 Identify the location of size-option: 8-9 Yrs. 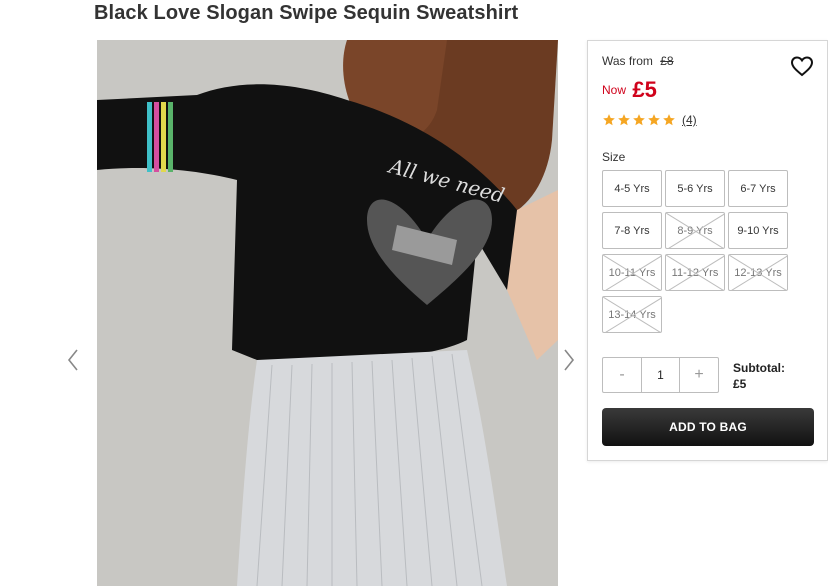
(695, 230).